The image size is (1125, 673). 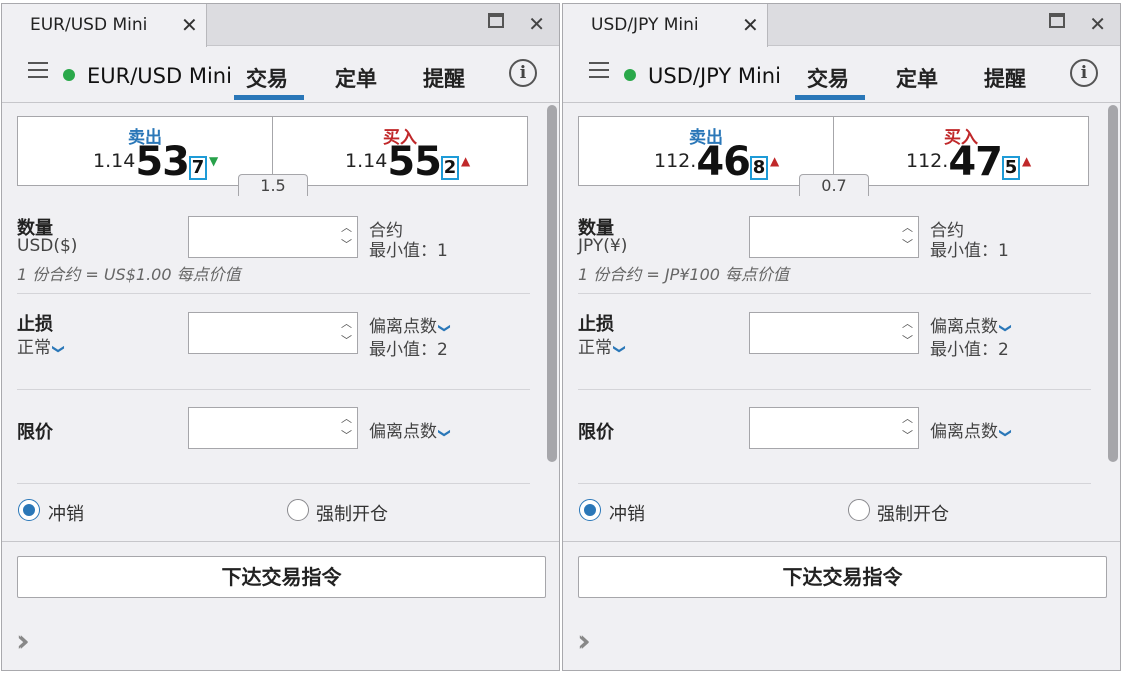 What do you see at coordinates (1010, 168) in the screenshot?
I see `price-pip-digit: 5` at bounding box center [1010, 168].